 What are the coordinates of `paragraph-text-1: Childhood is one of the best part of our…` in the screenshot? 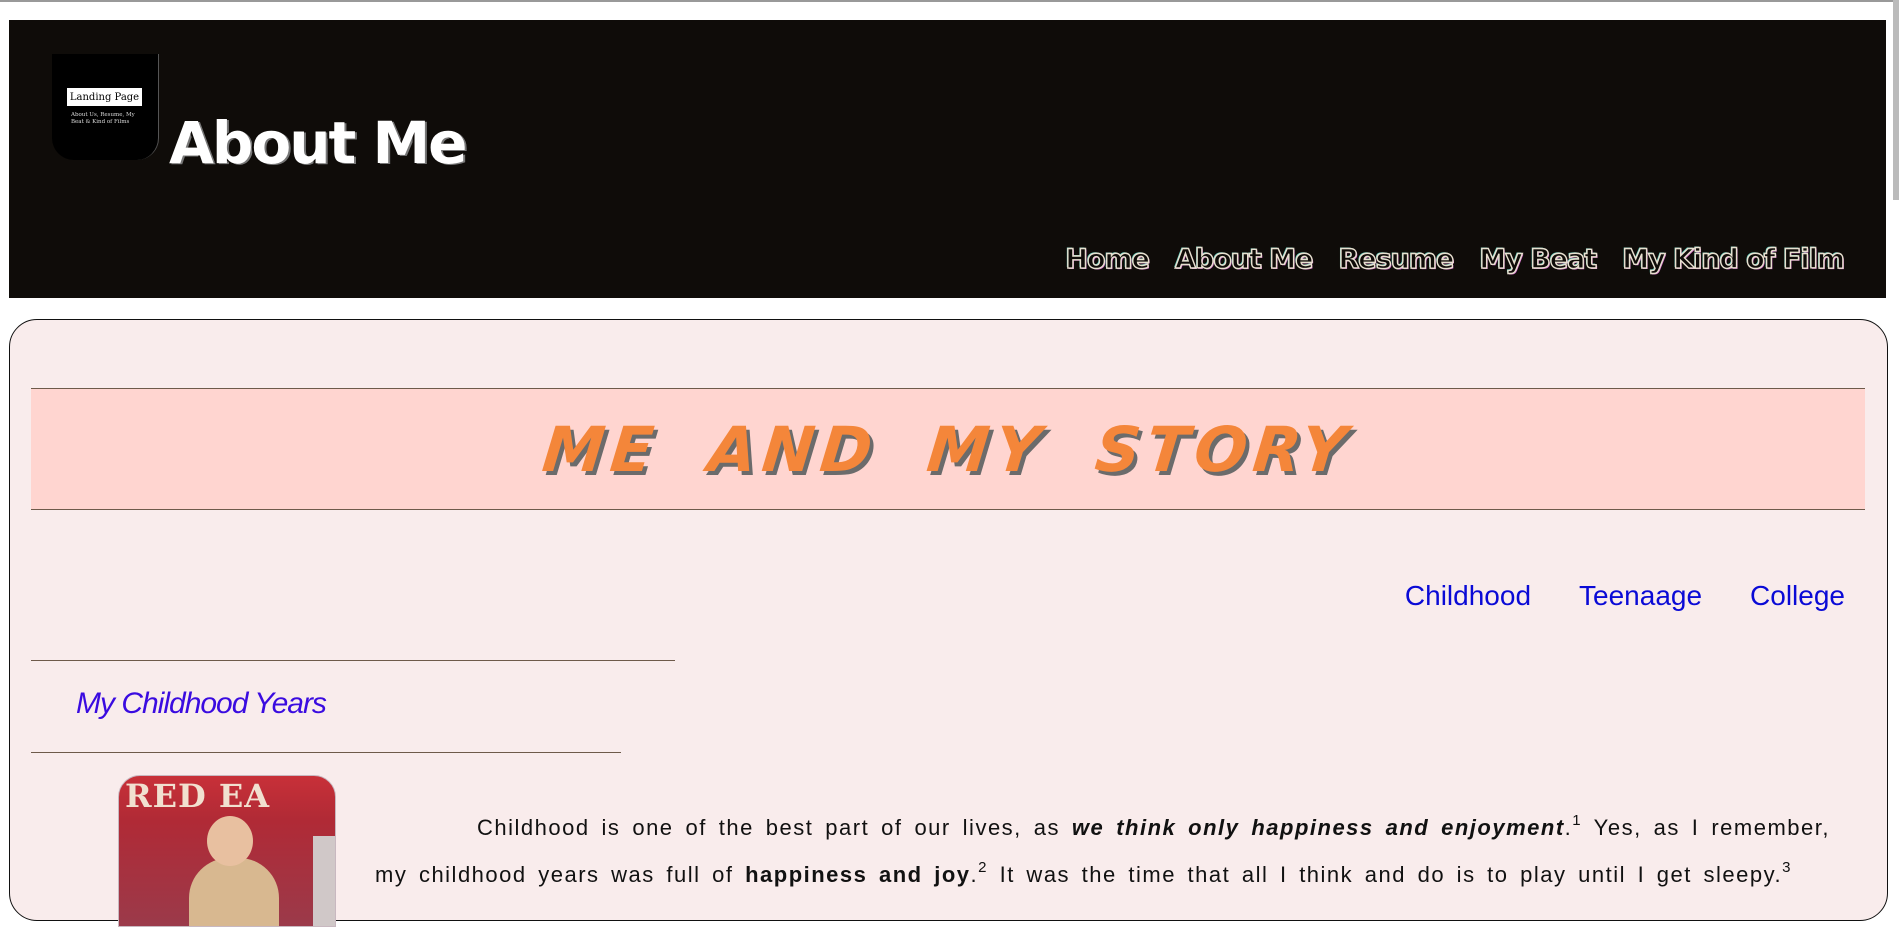 It's located at (774, 827).